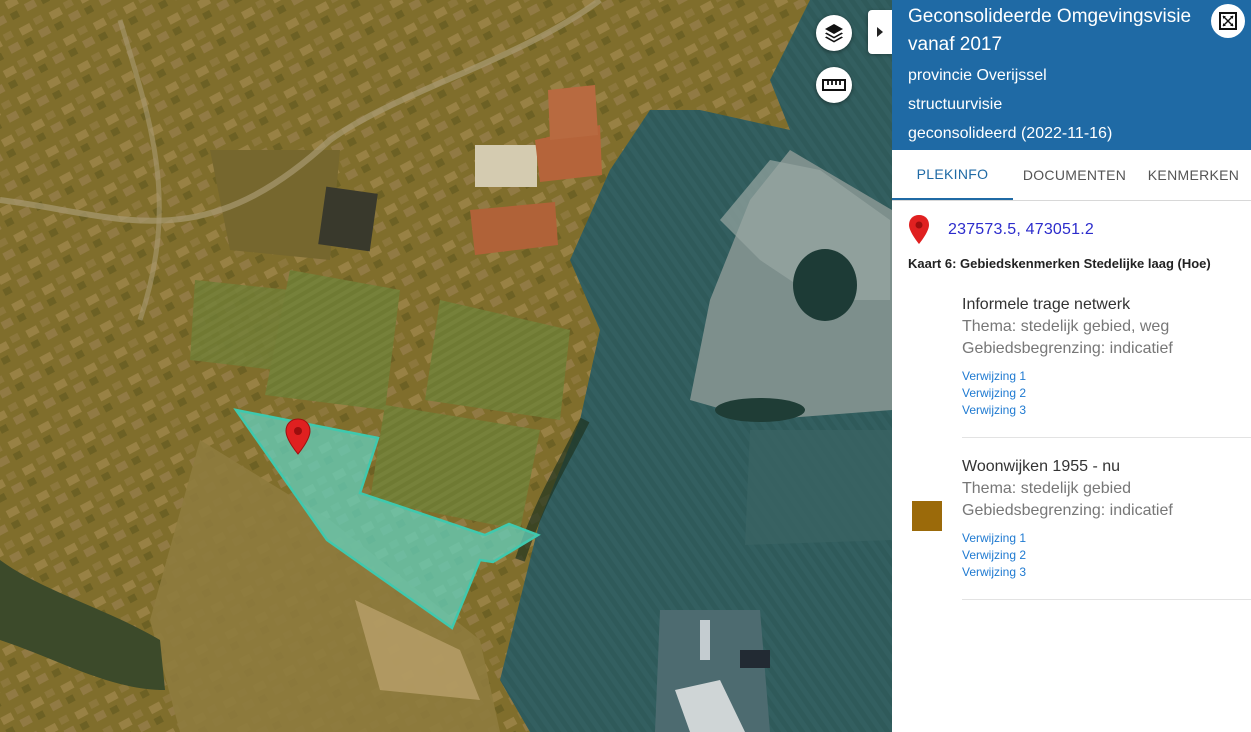  Describe the element at coordinates (1041, 466) in the screenshot. I see `legend-item-title: Woonwijken 1955 - nu` at that location.